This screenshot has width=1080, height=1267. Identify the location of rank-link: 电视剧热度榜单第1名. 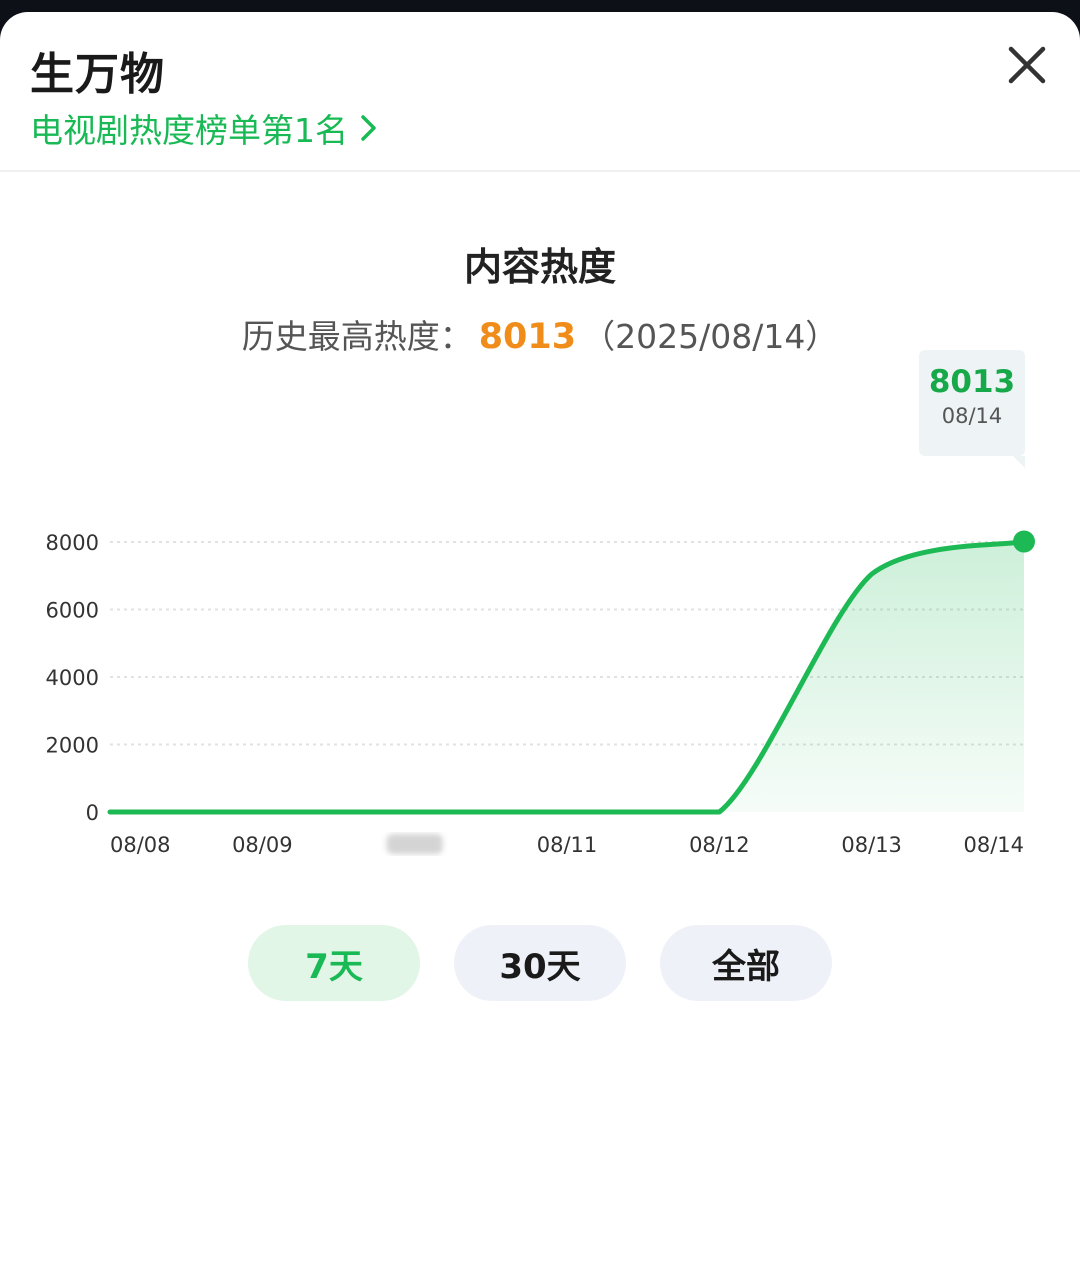
(205, 128).